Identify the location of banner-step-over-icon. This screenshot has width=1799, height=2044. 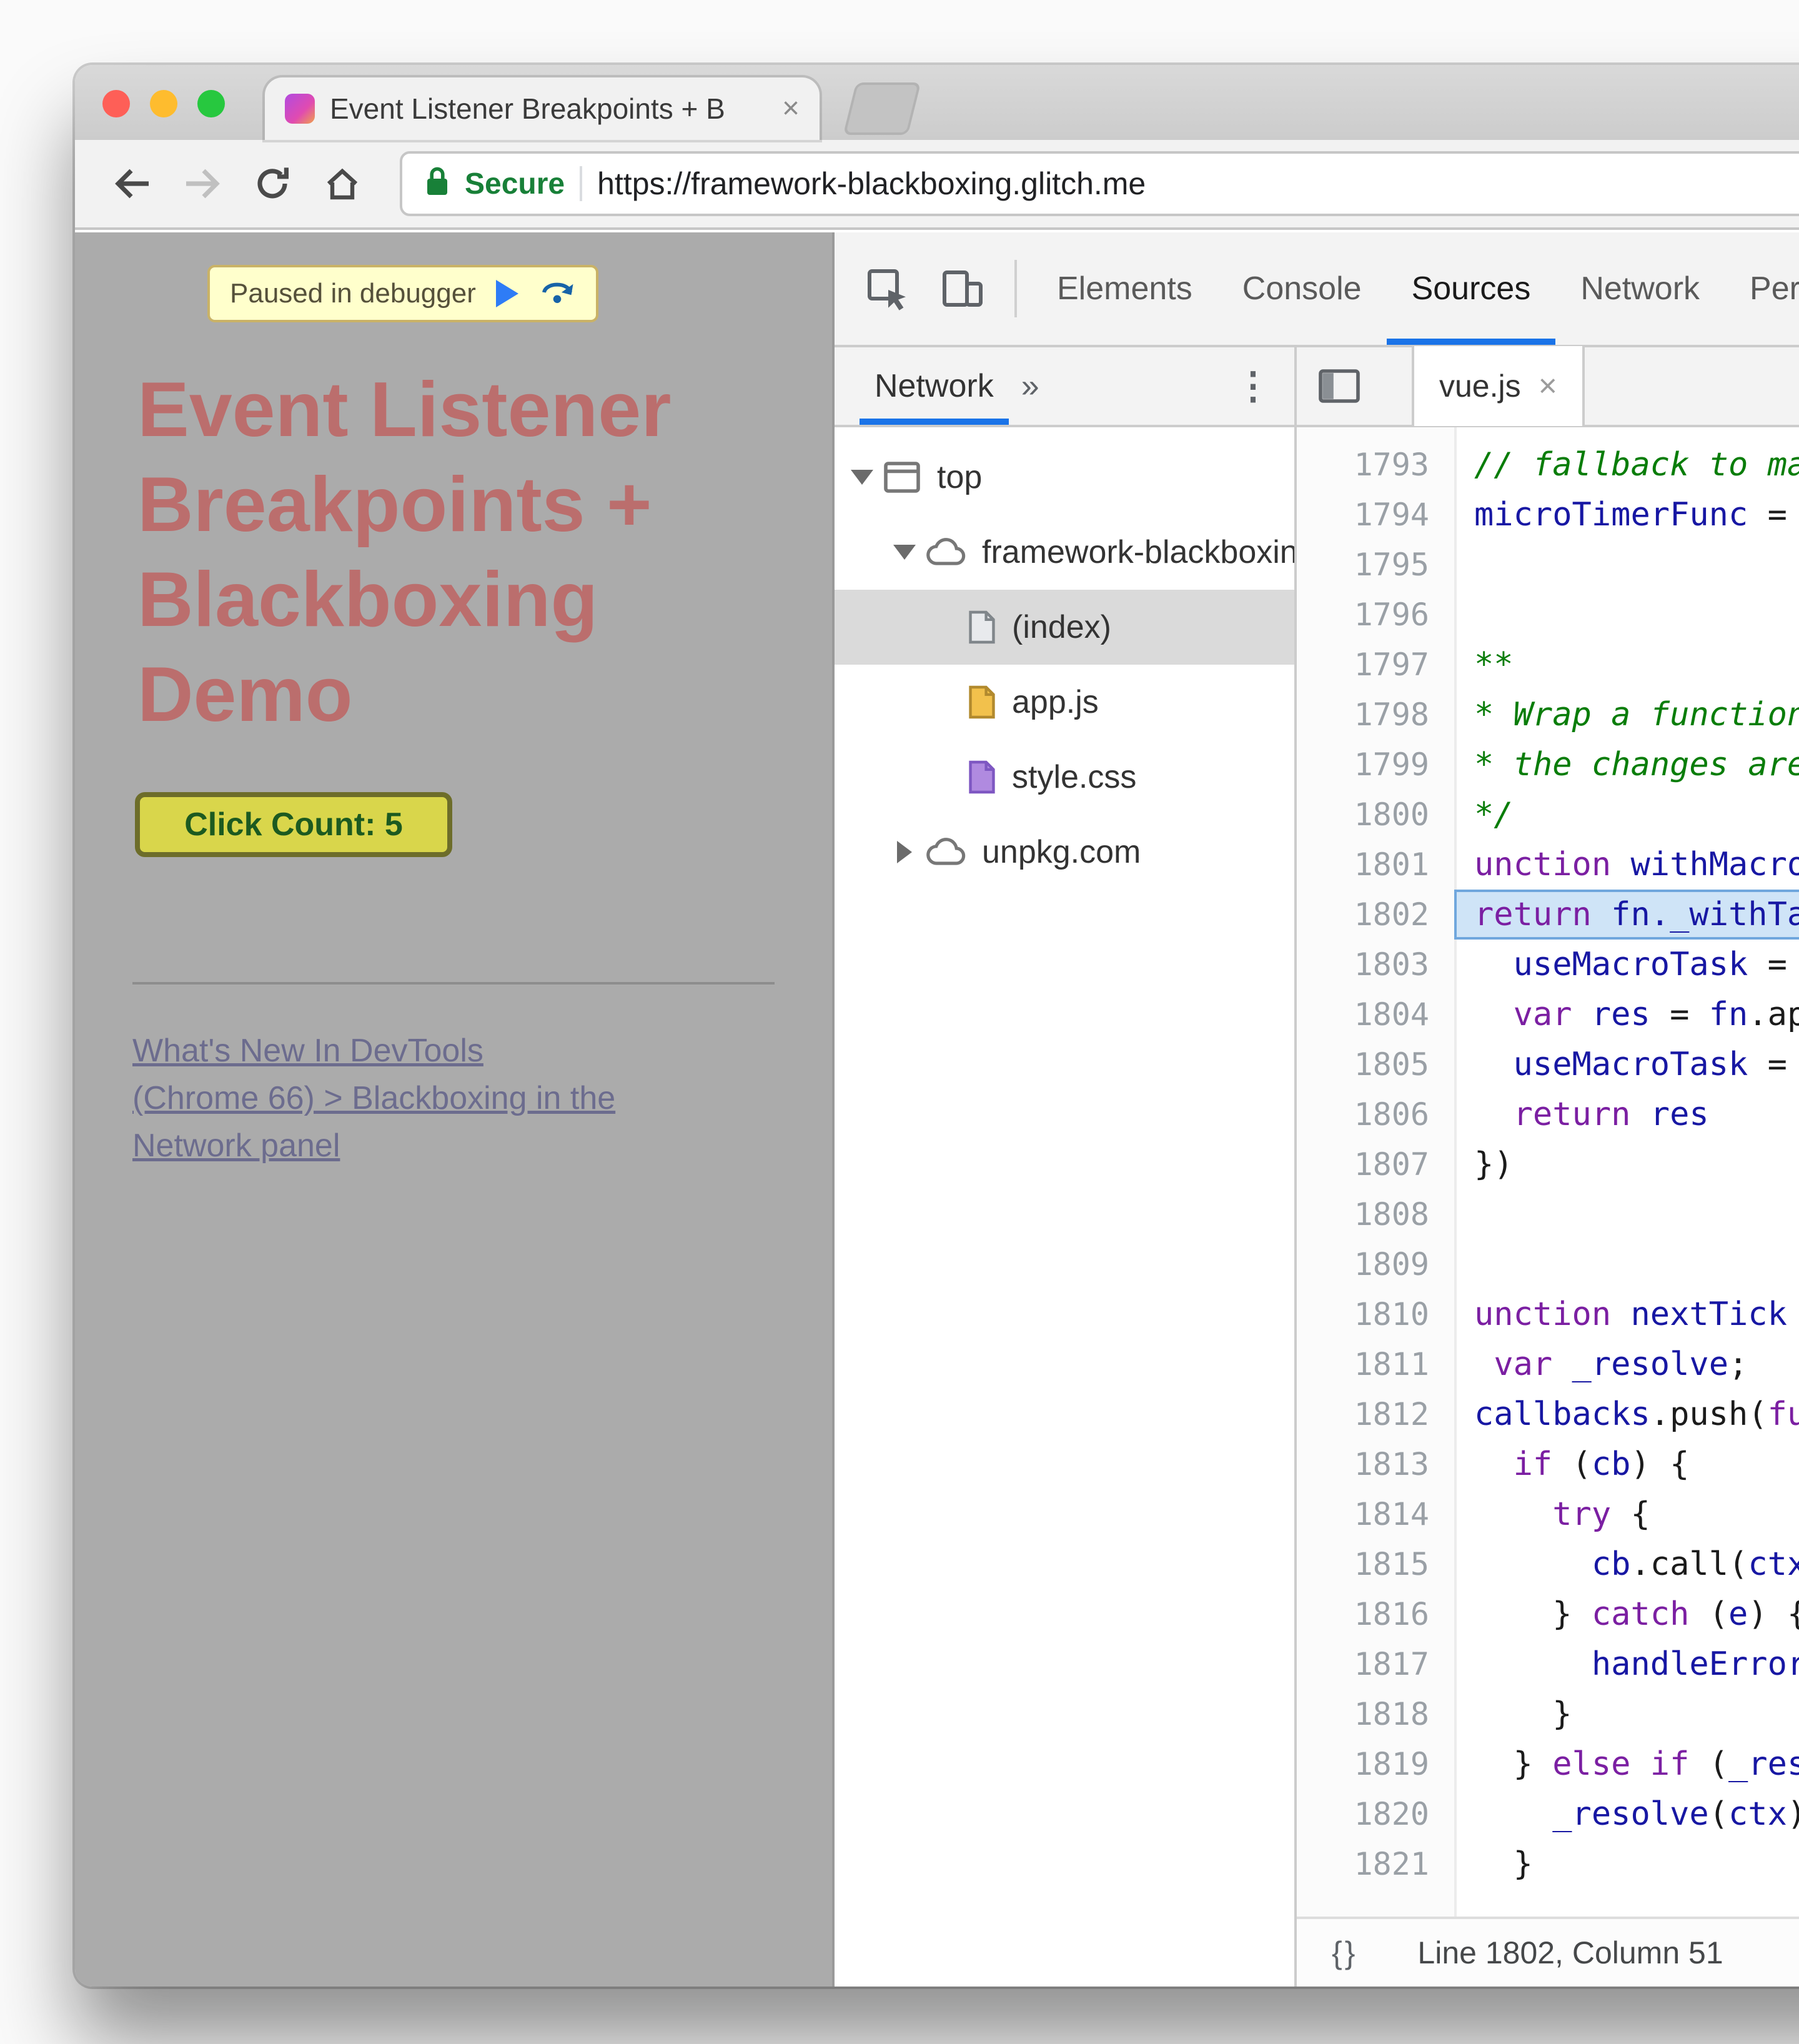
(557, 293).